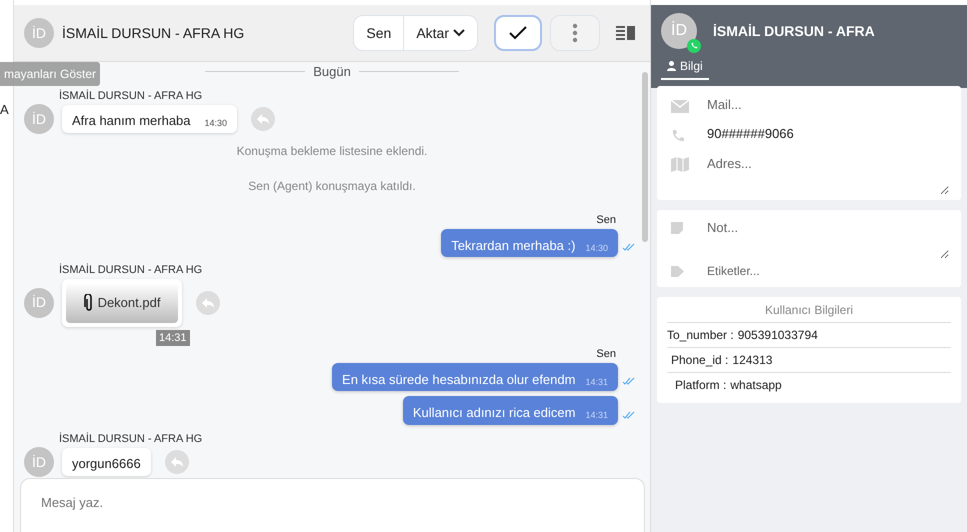  I want to click on paperclip-icon, so click(89, 303).